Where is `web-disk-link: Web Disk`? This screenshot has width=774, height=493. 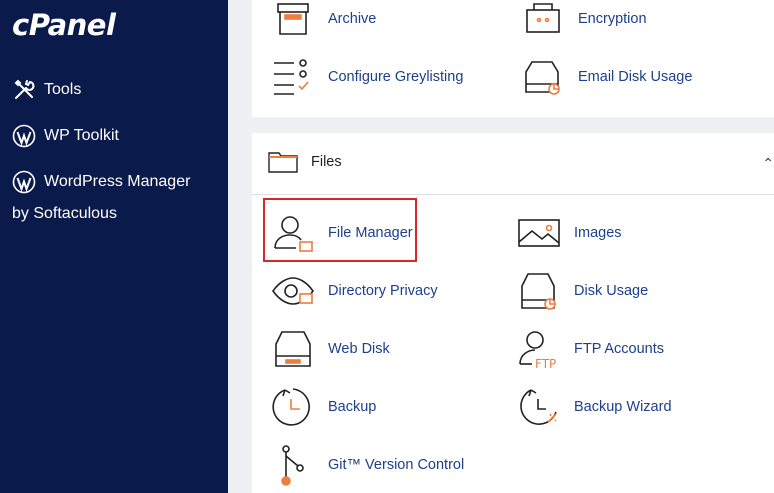
web-disk-link: Web Disk is located at coordinates (331, 349).